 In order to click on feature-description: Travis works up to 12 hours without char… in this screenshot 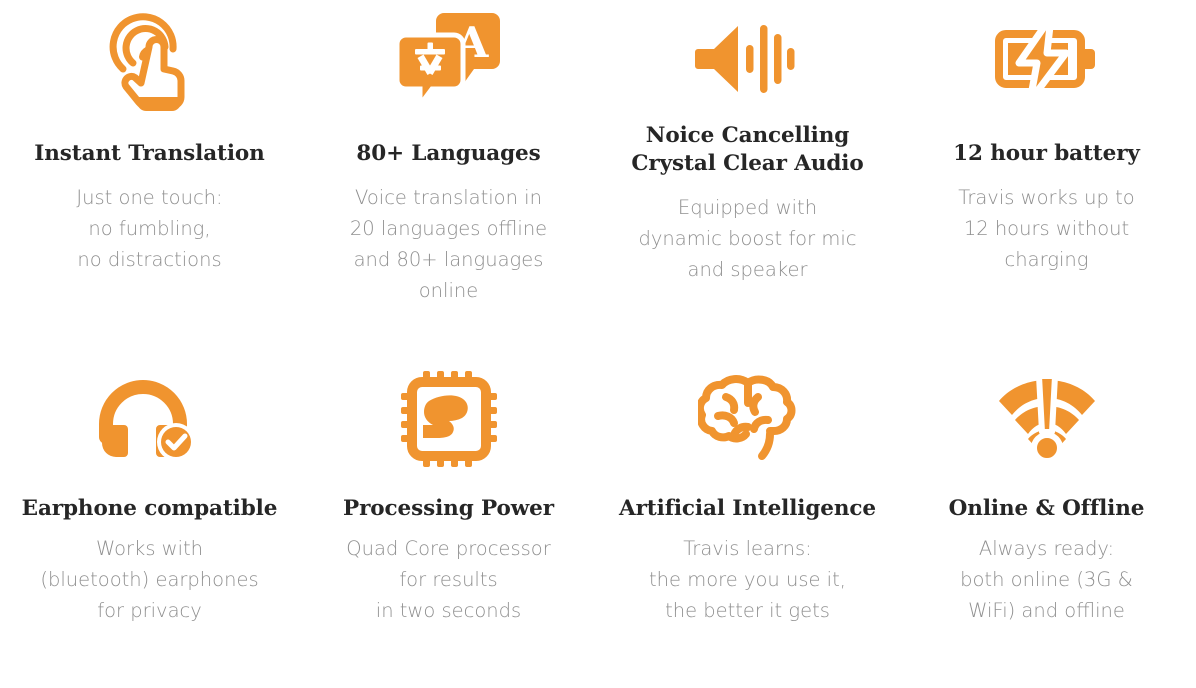, I will do `click(1046, 228)`.